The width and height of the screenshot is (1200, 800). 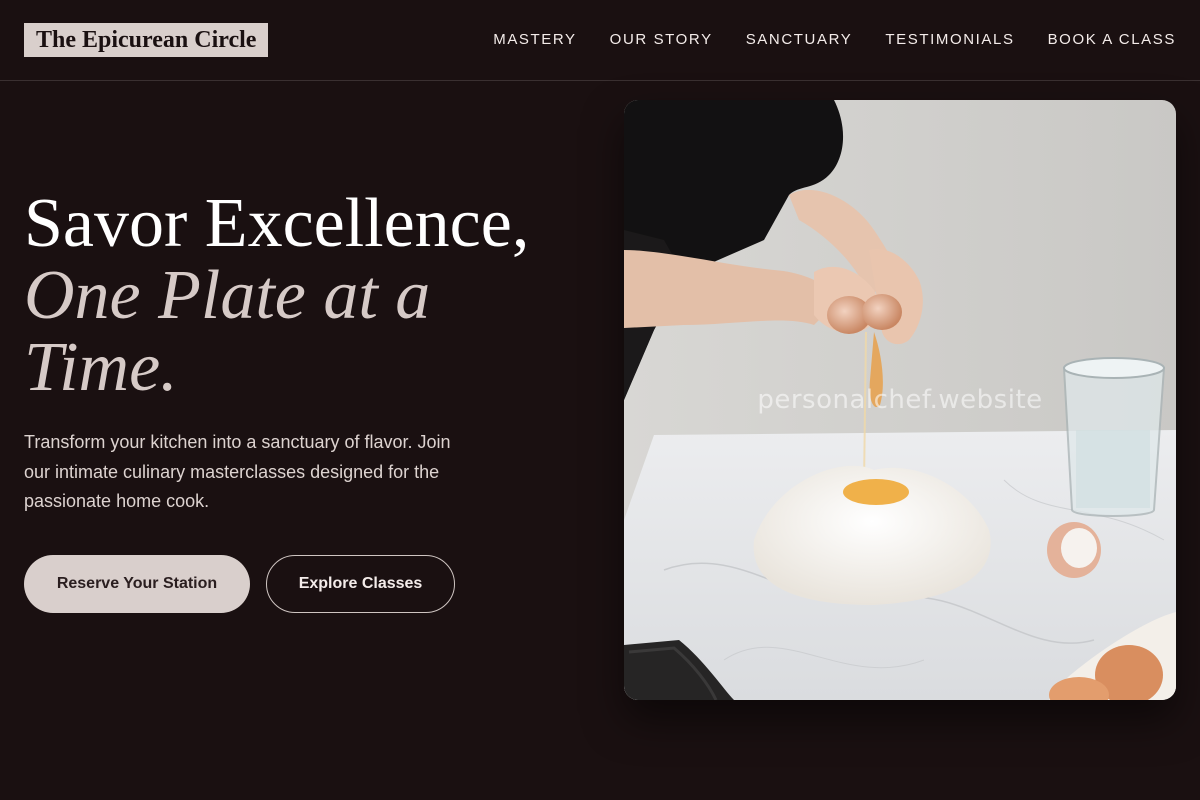 I want to click on hero-headline: Savor Excellence, One Plate at a Time., so click(x=284, y=296).